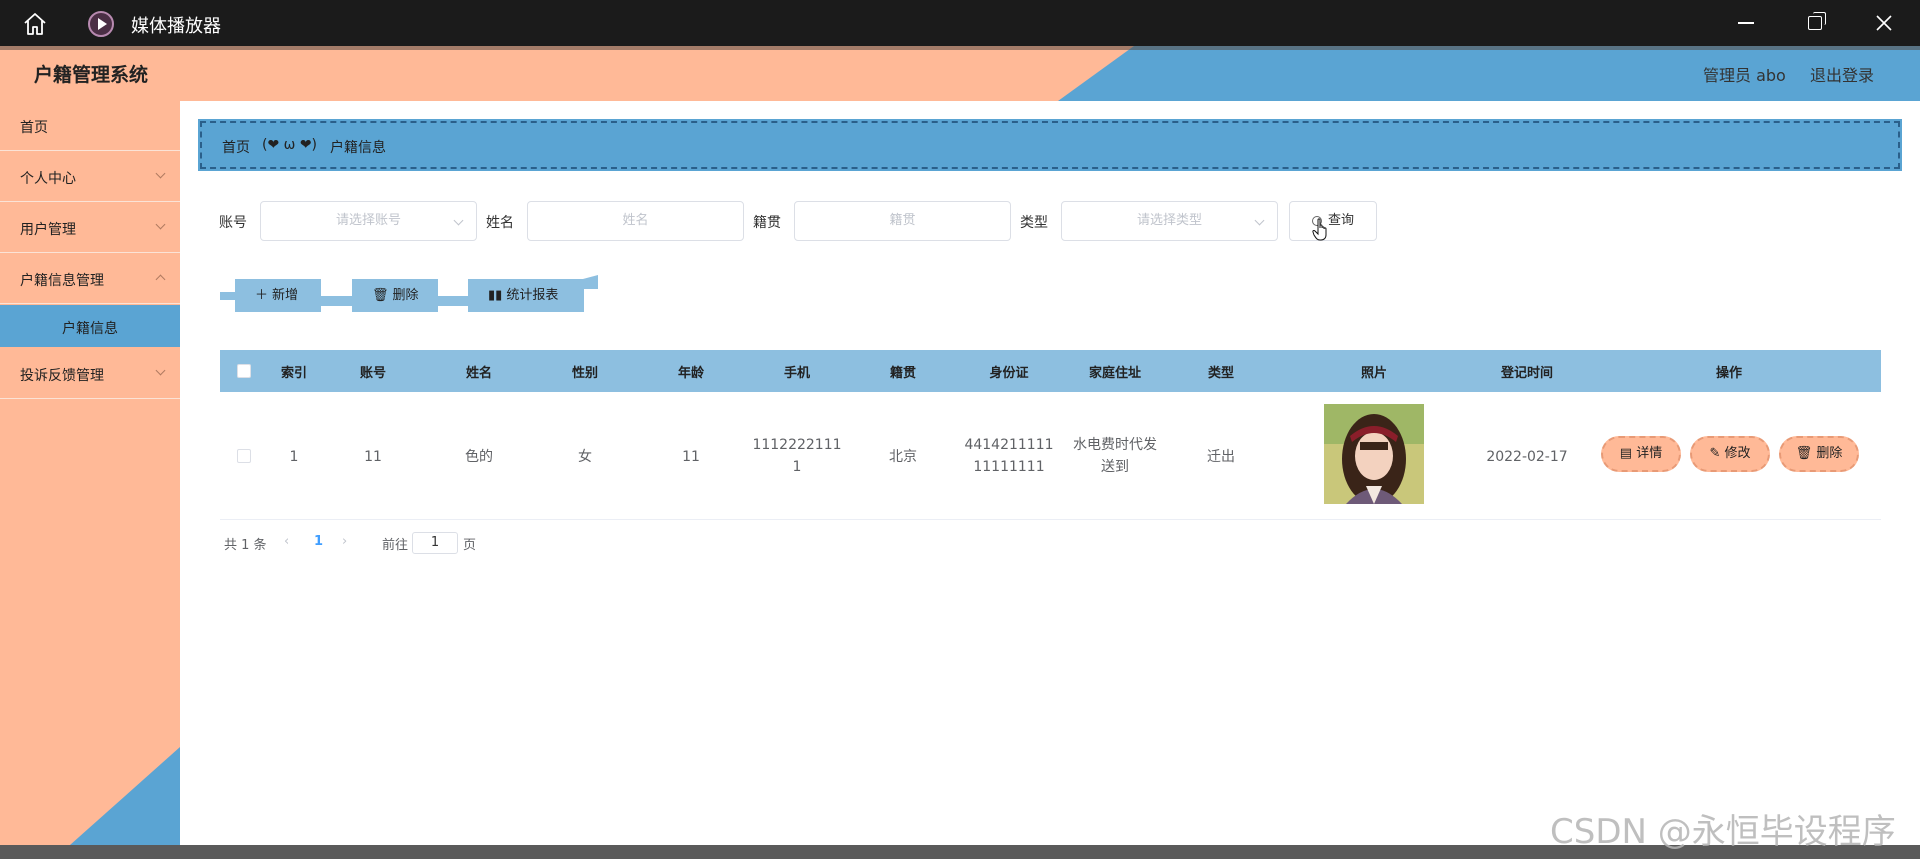 The width and height of the screenshot is (1920, 859). I want to click on close-button, so click(1884, 23).